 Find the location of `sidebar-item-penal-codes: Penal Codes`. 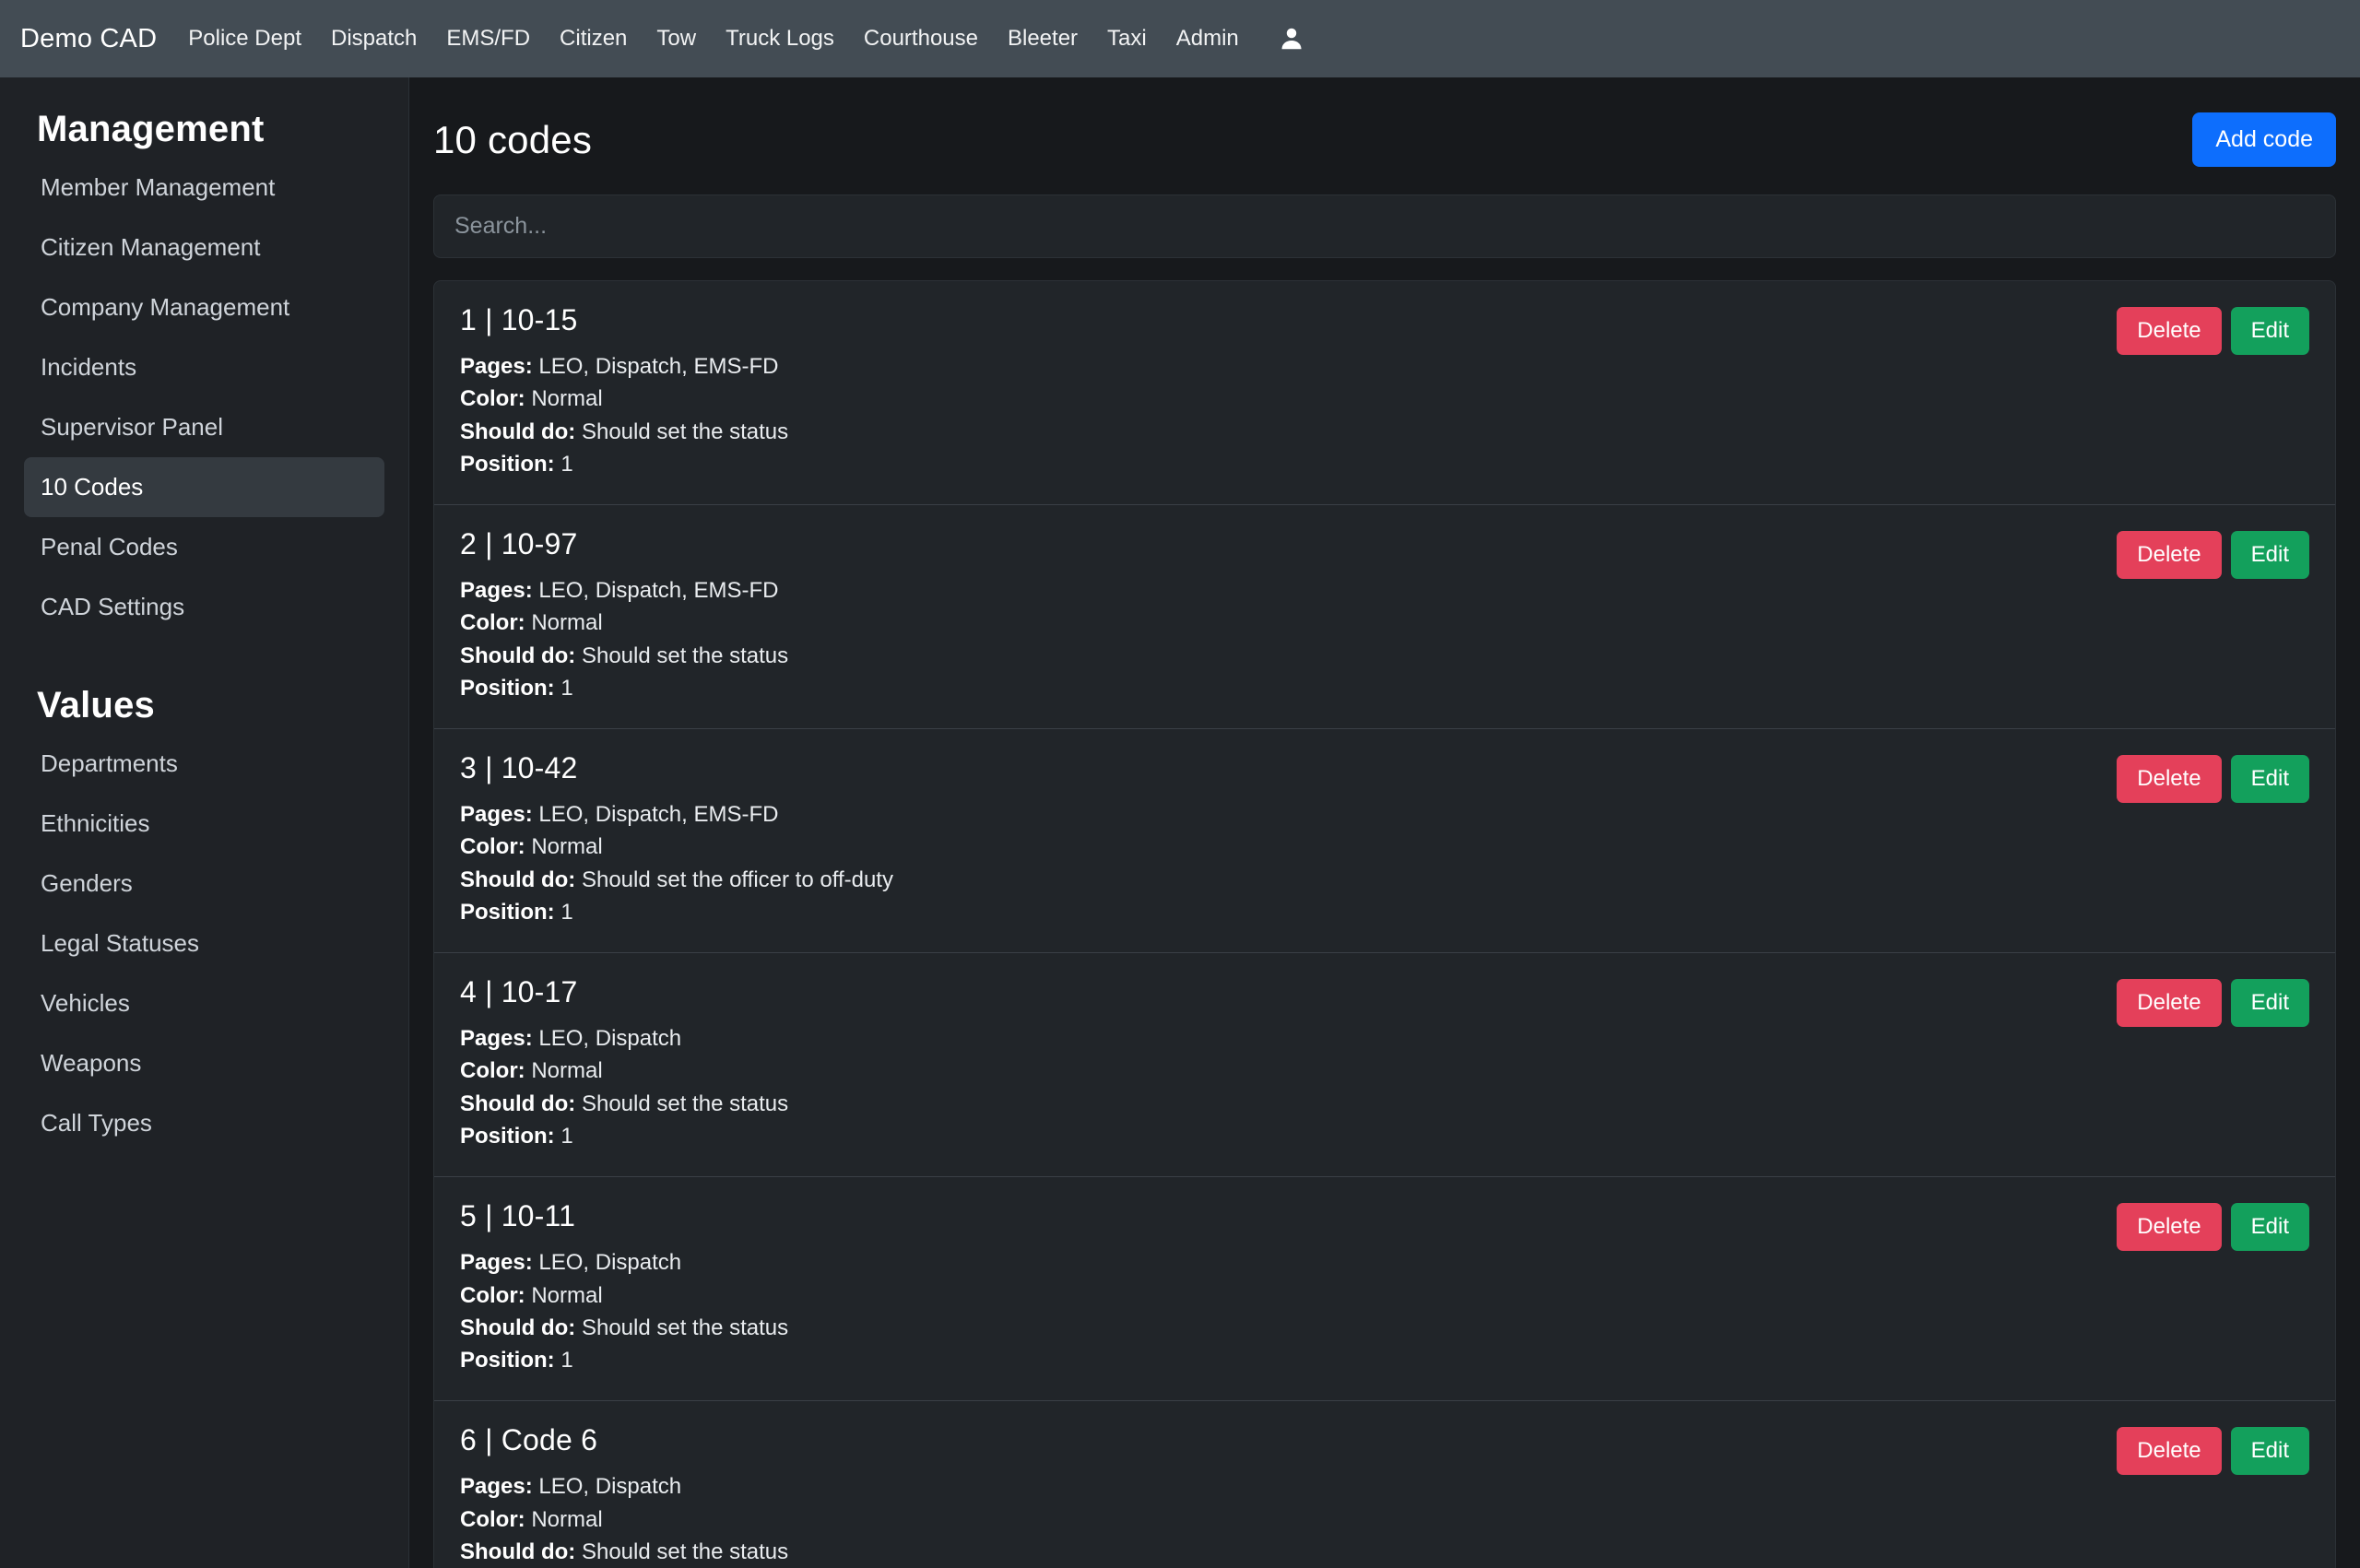

sidebar-item-penal-codes: Penal Codes is located at coordinates (204, 547).